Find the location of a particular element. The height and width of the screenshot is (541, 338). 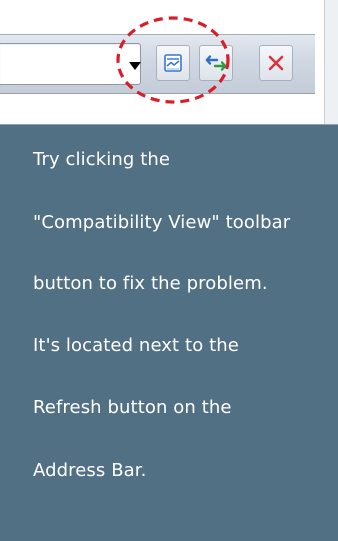

address-input is located at coordinates (70, 64).